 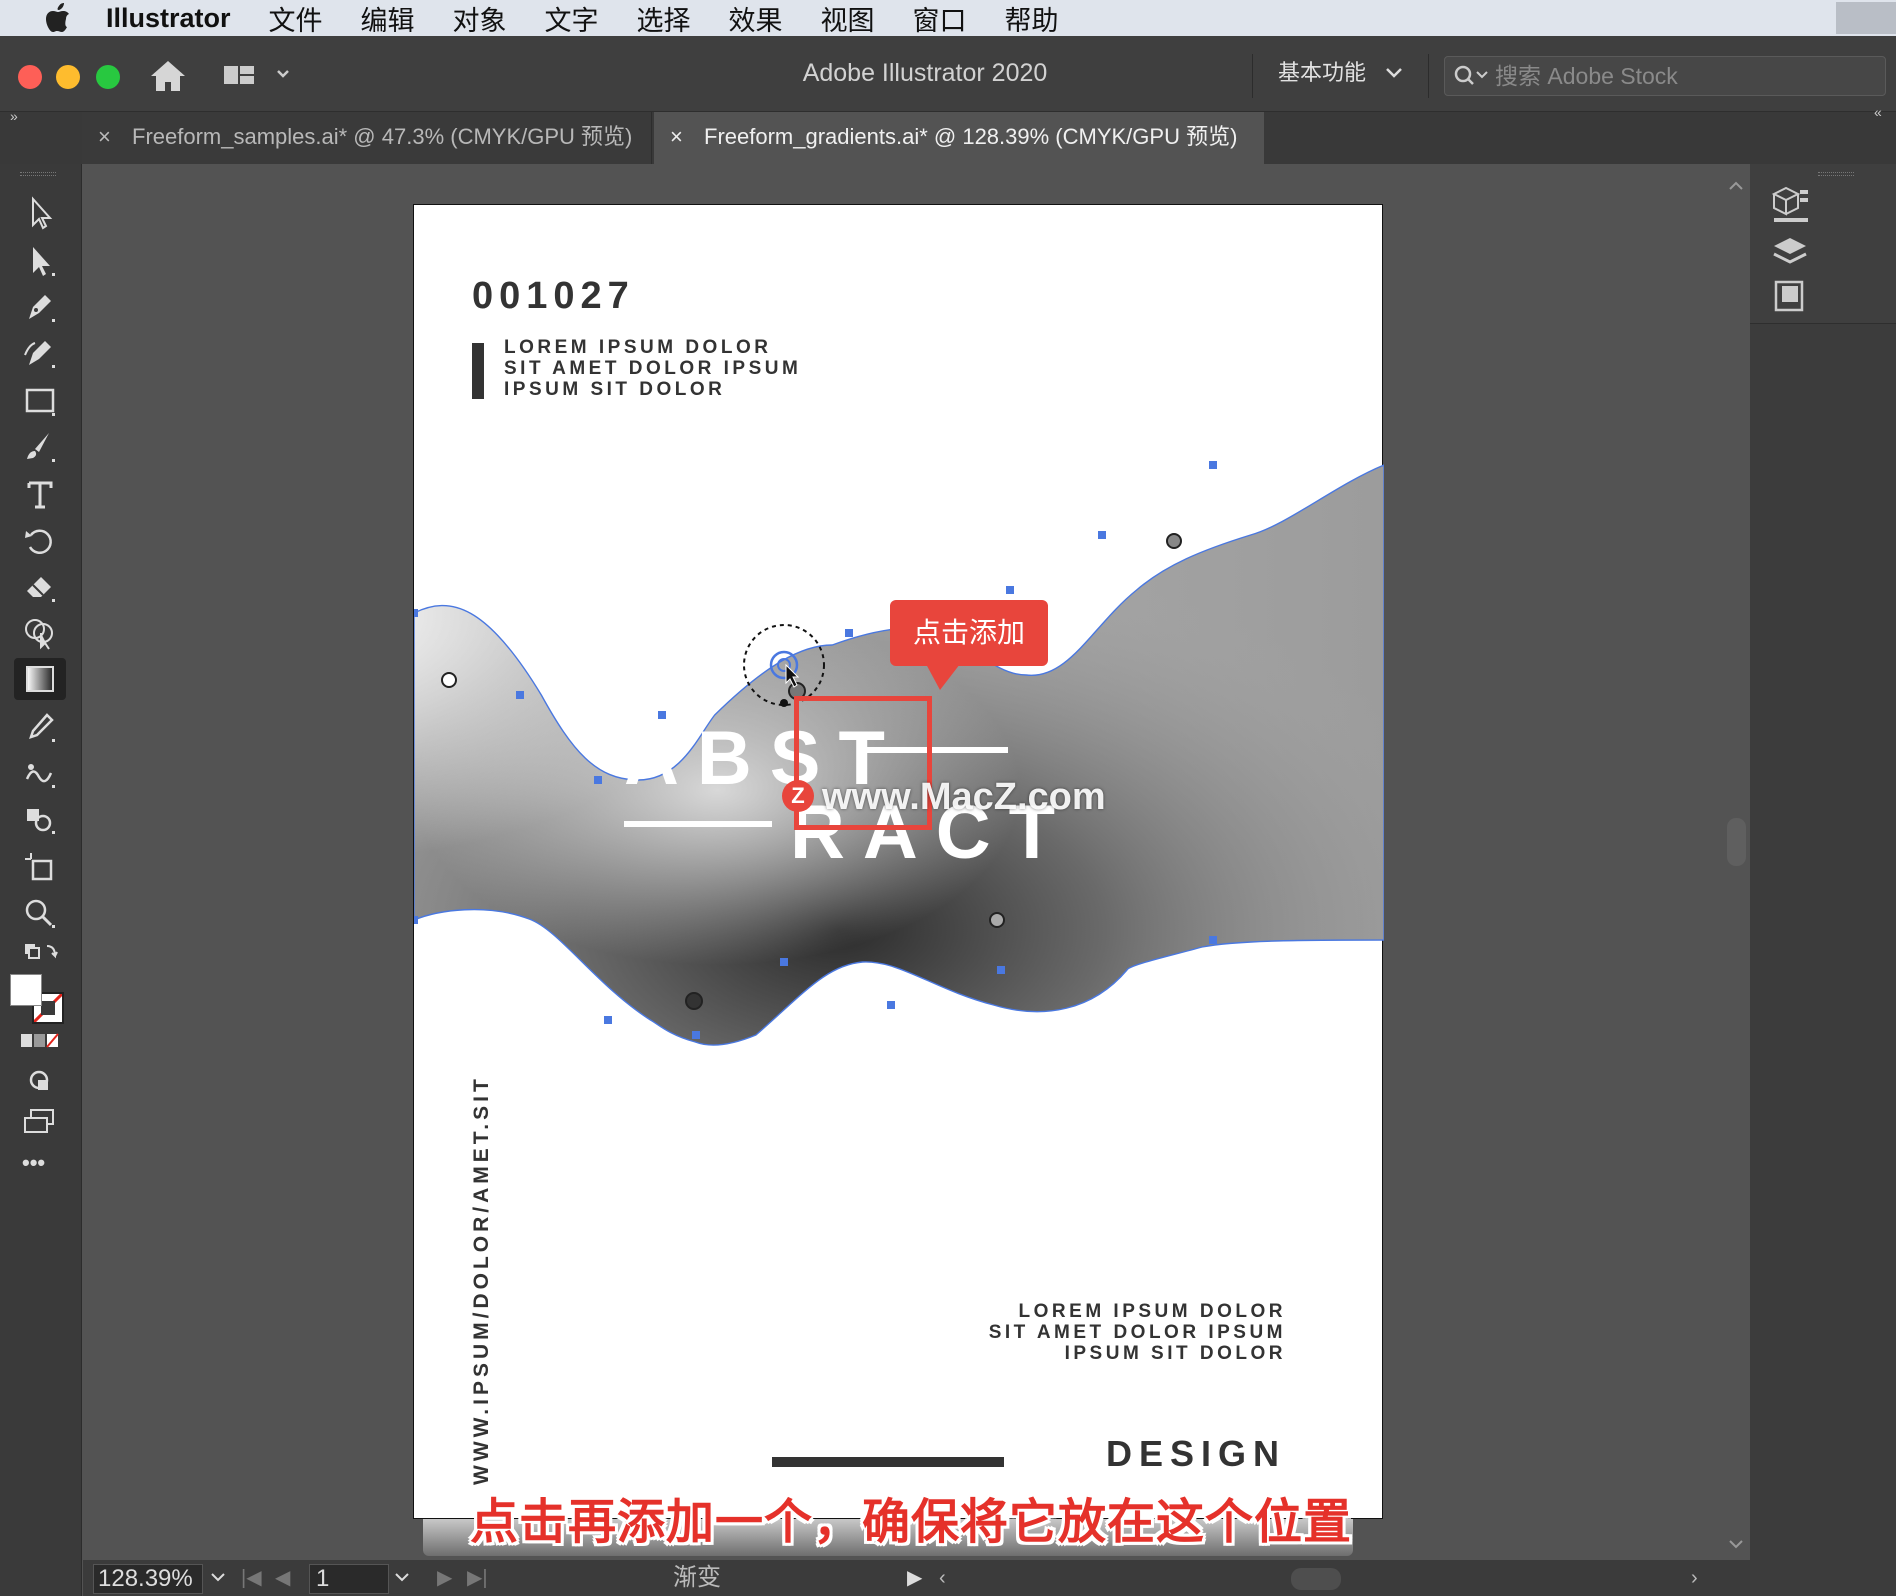 What do you see at coordinates (477, 1578) in the screenshot?
I see `last-artboard-button: ▶|` at bounding box center [477, 1578].